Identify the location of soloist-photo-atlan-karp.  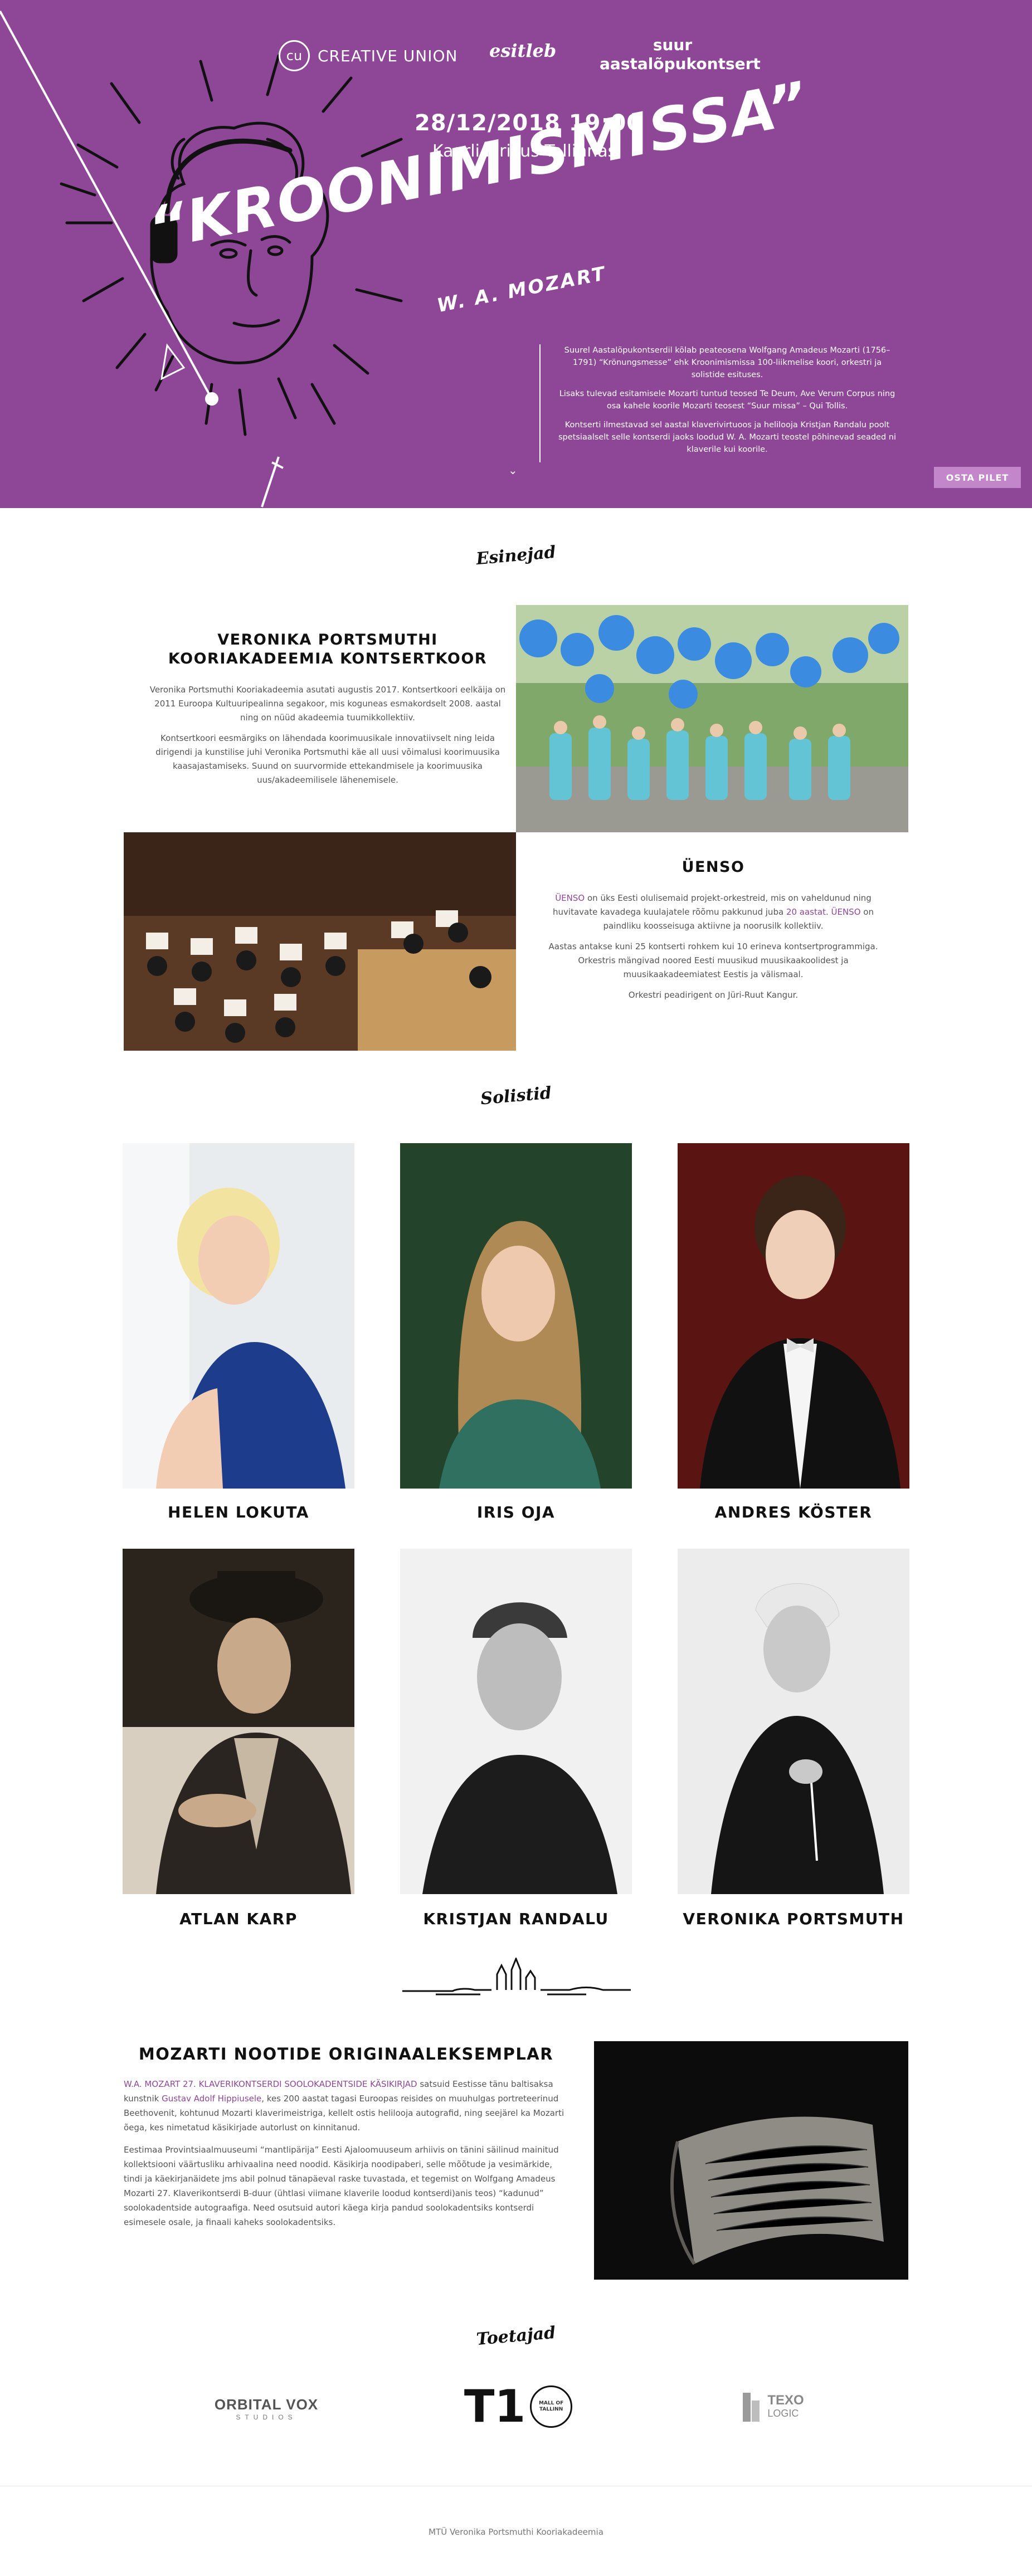
(238, 1721).